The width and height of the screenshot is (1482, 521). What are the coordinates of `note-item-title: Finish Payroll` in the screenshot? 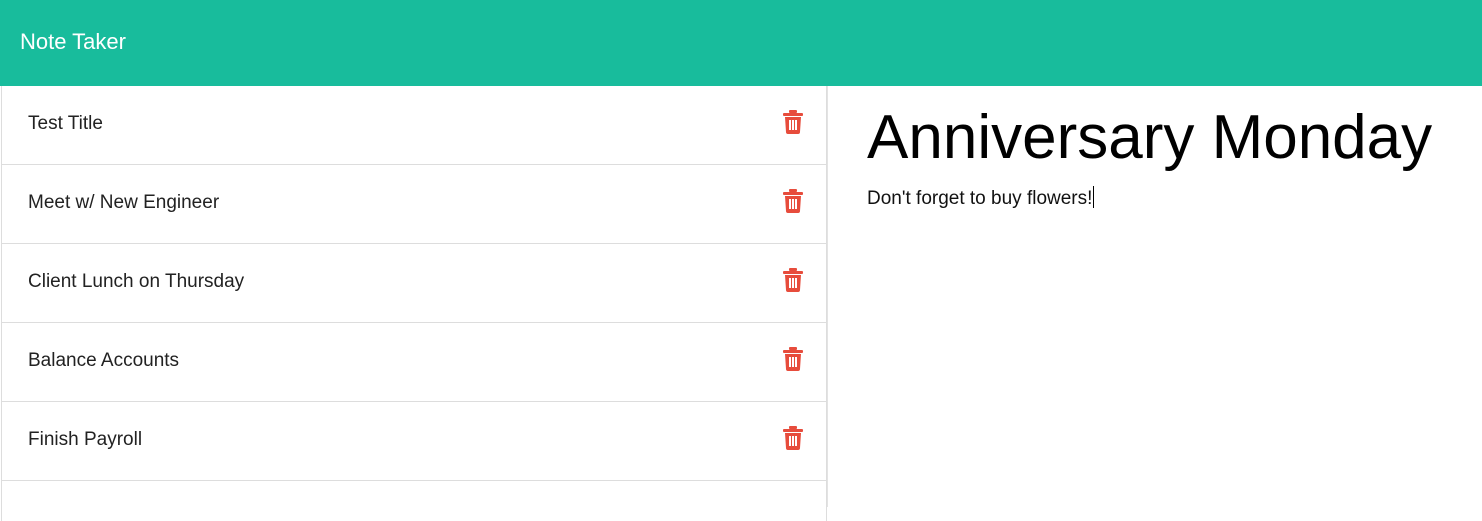 It's located at (85, 440).